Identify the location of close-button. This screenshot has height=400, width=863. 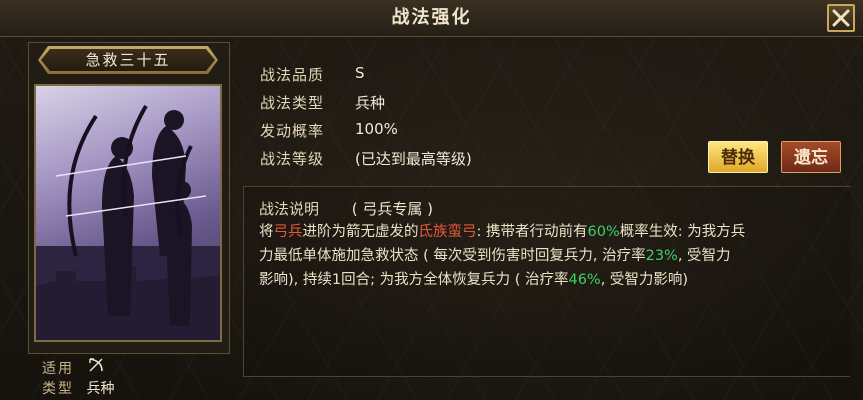
(841, 18).